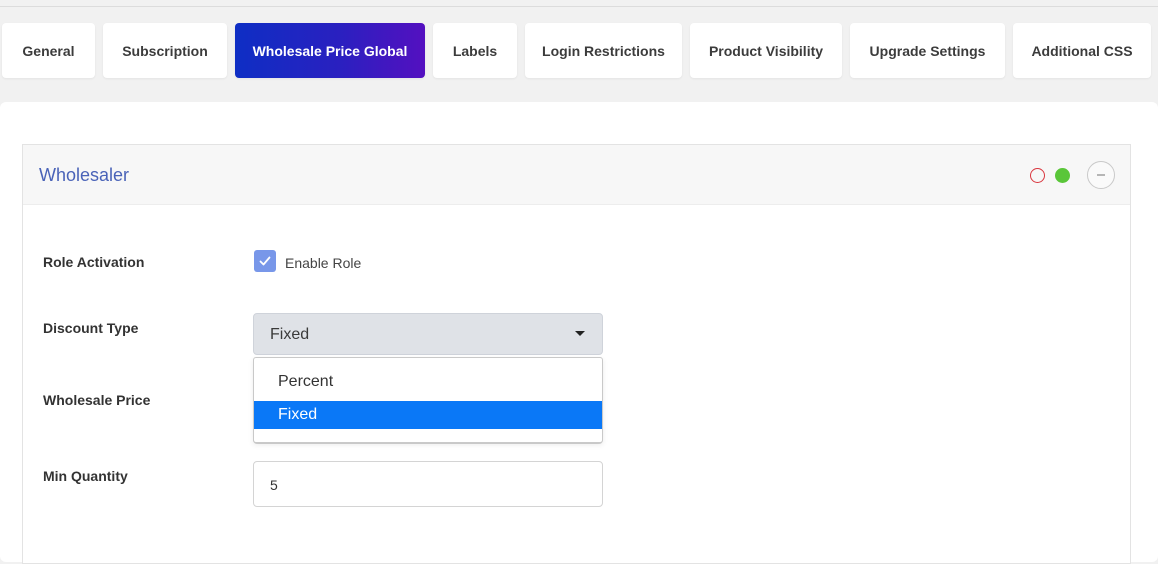  Describe the element at coordinates (927, 50) in the screenshot. I see `tab-upgrade-settings: Upgrade Settings` at that location.